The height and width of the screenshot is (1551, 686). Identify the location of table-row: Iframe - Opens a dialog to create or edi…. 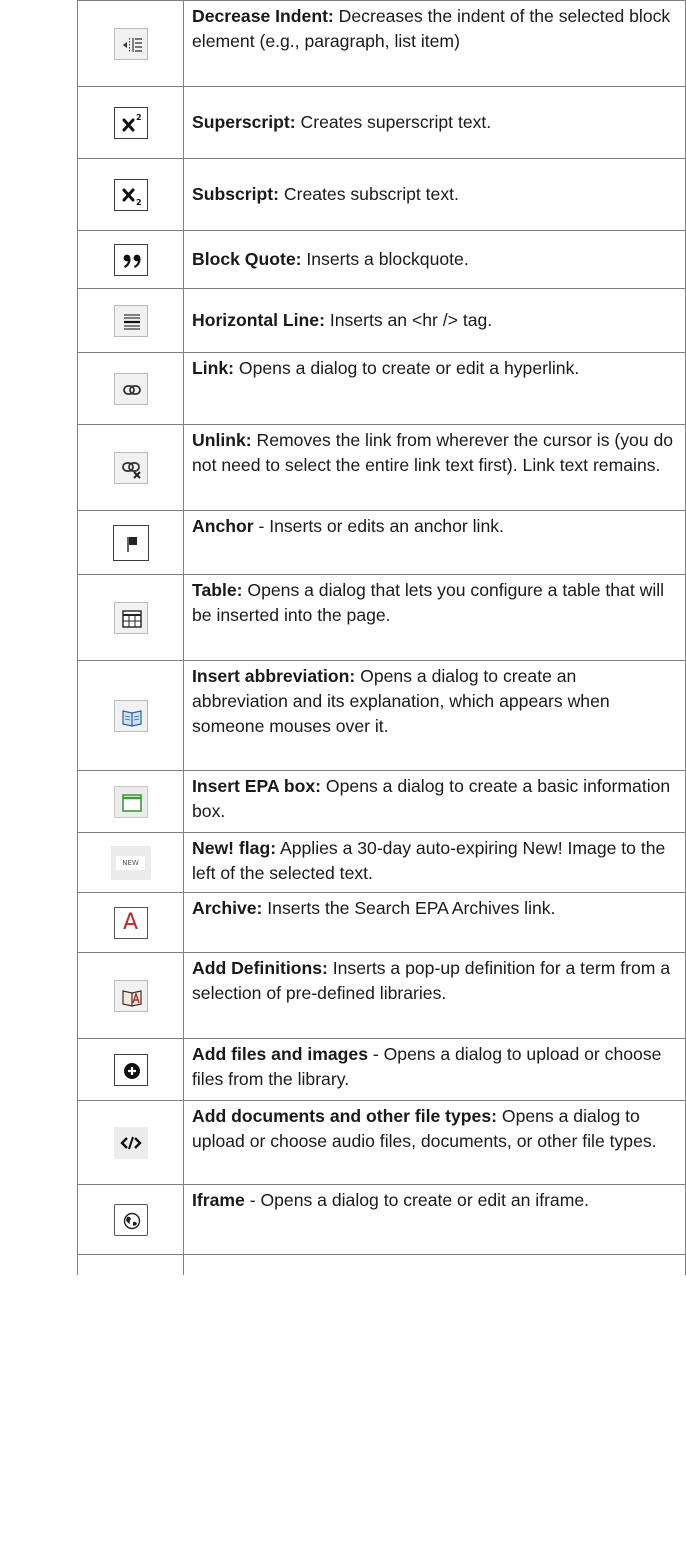
(381, 1219).